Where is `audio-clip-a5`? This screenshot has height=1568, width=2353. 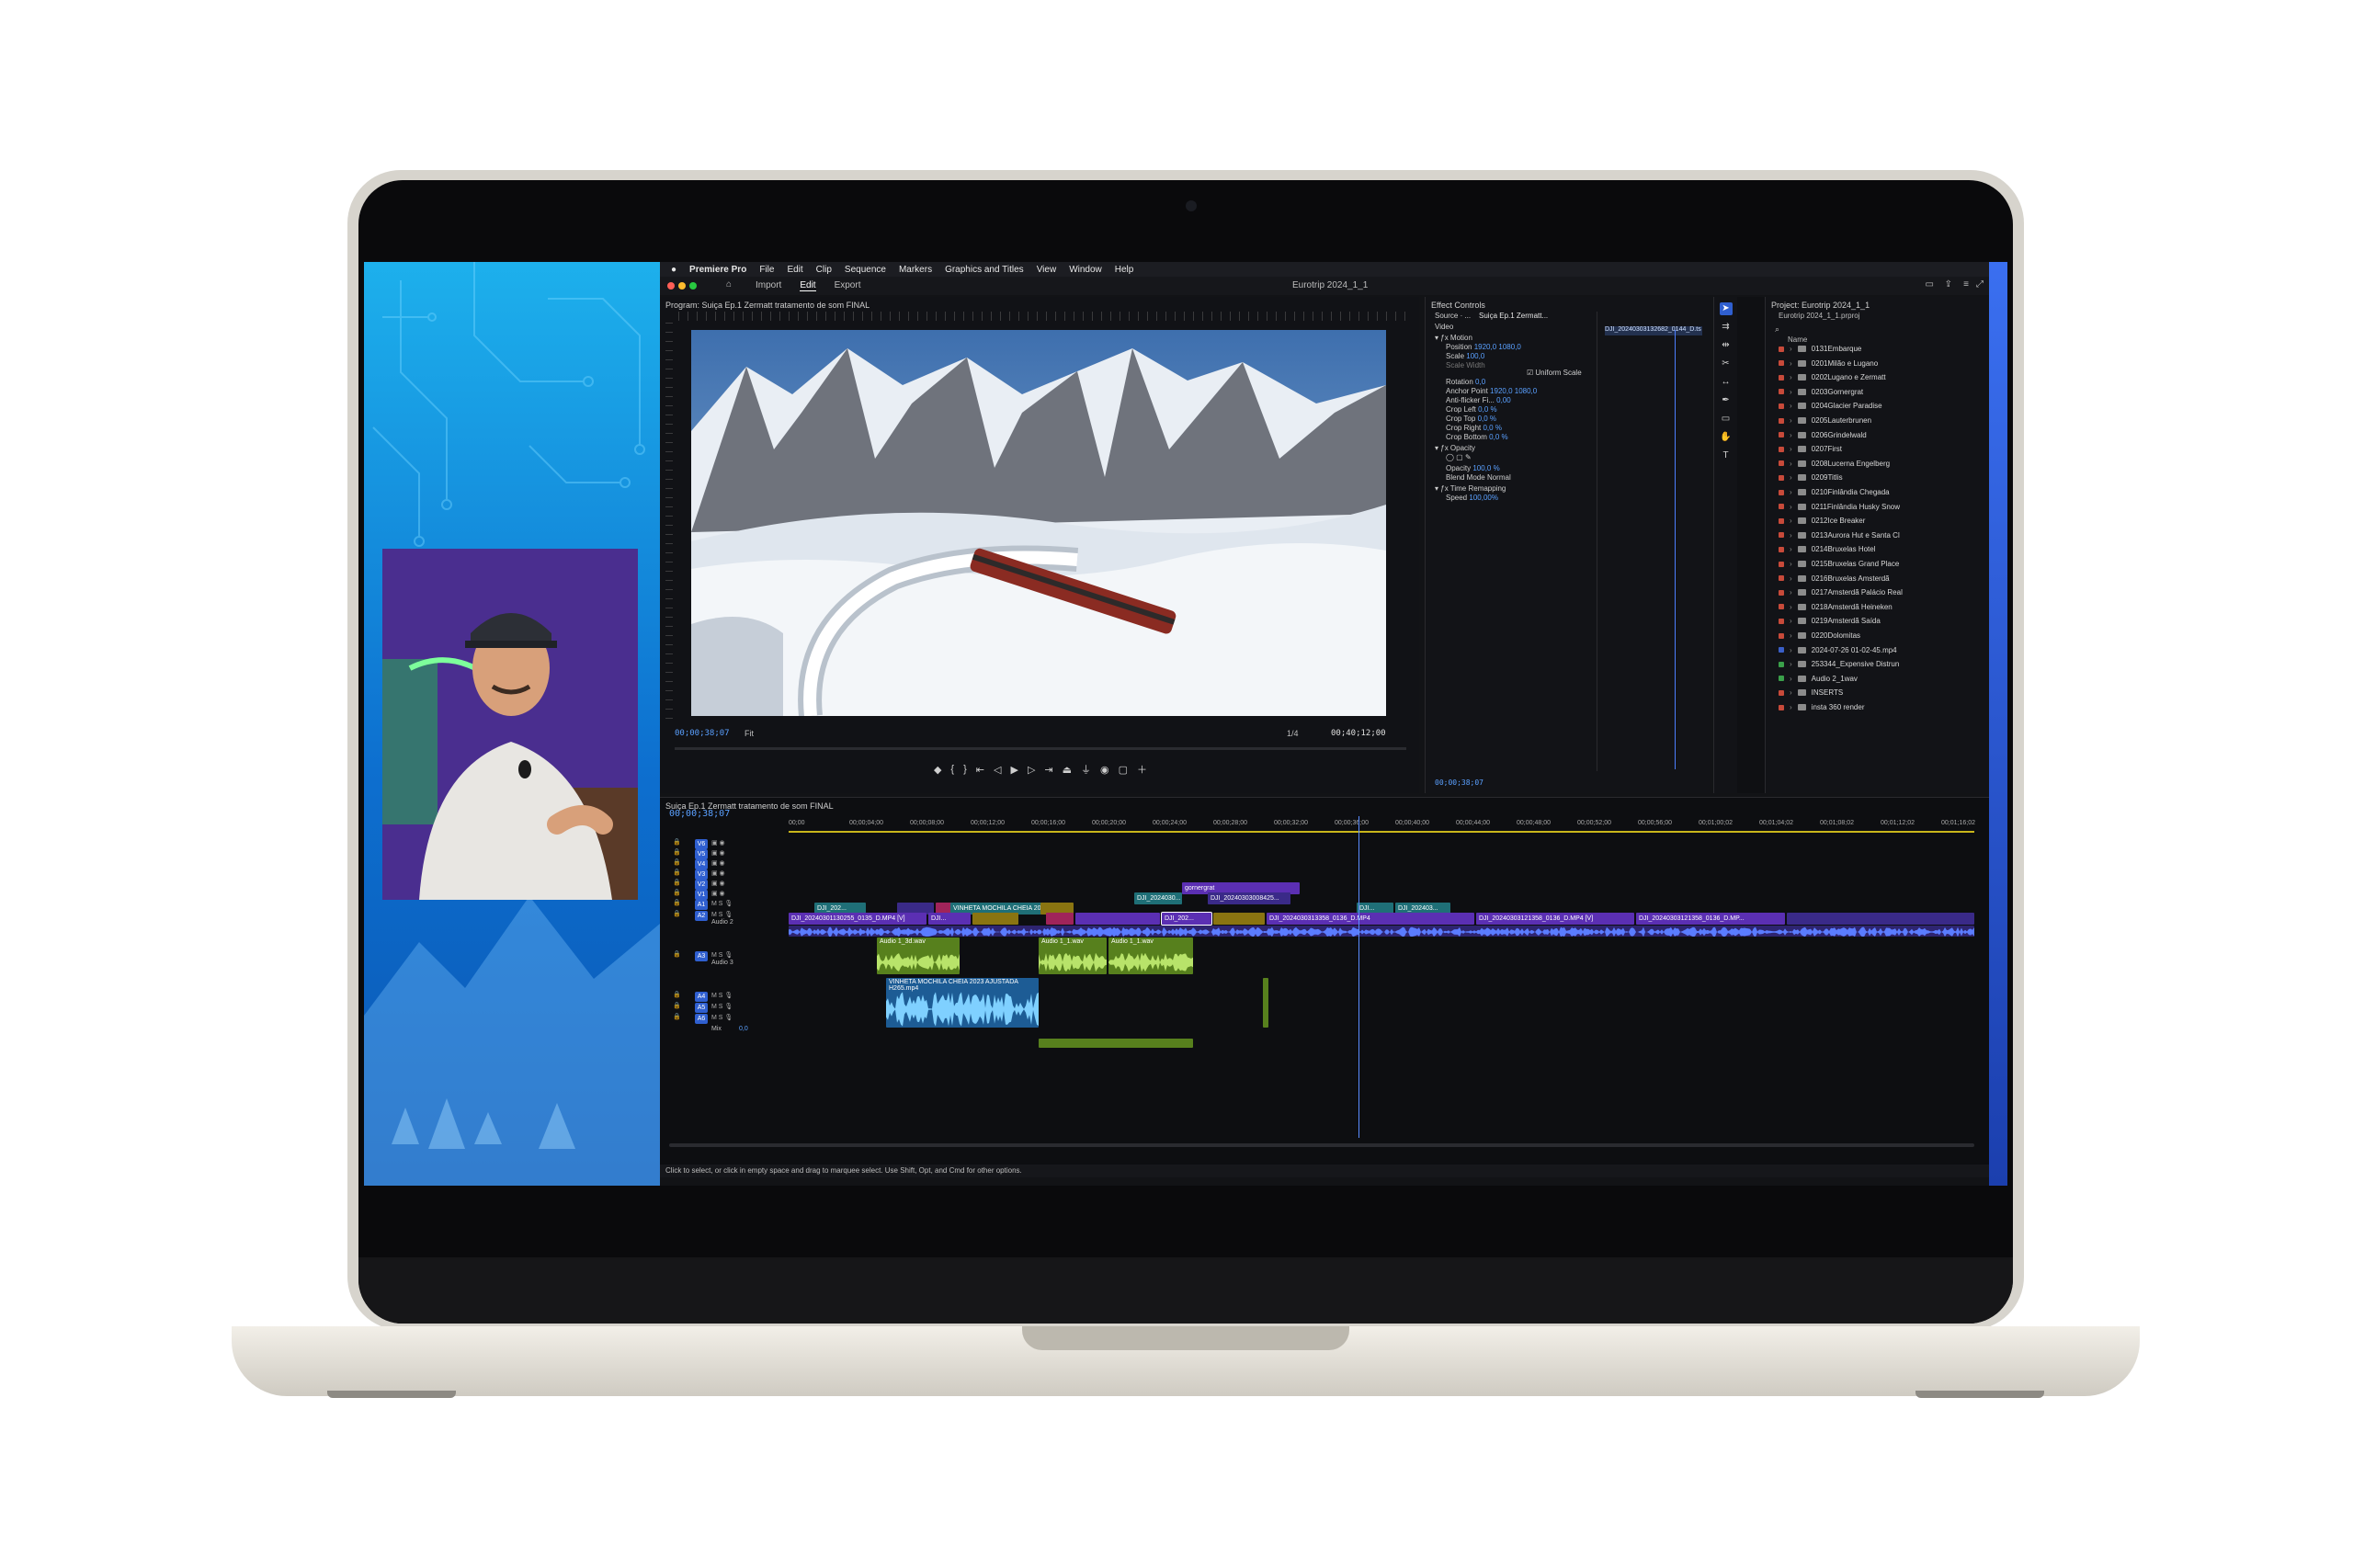 audio-clip-a5 is located at coordinates (1116, 1043).